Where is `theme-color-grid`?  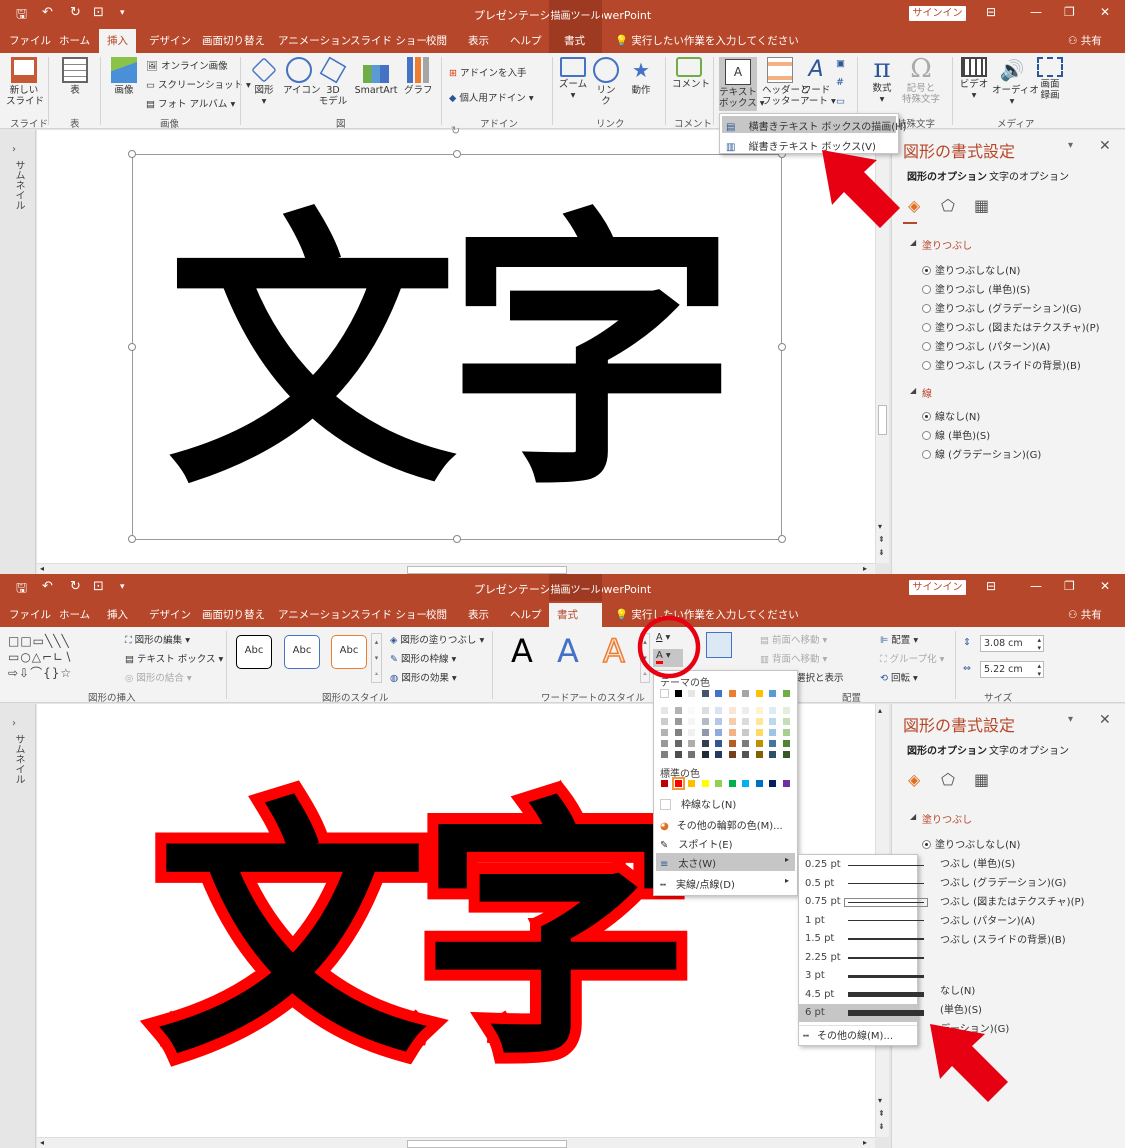 theme-color-grid is located at coordinates (727, 724).